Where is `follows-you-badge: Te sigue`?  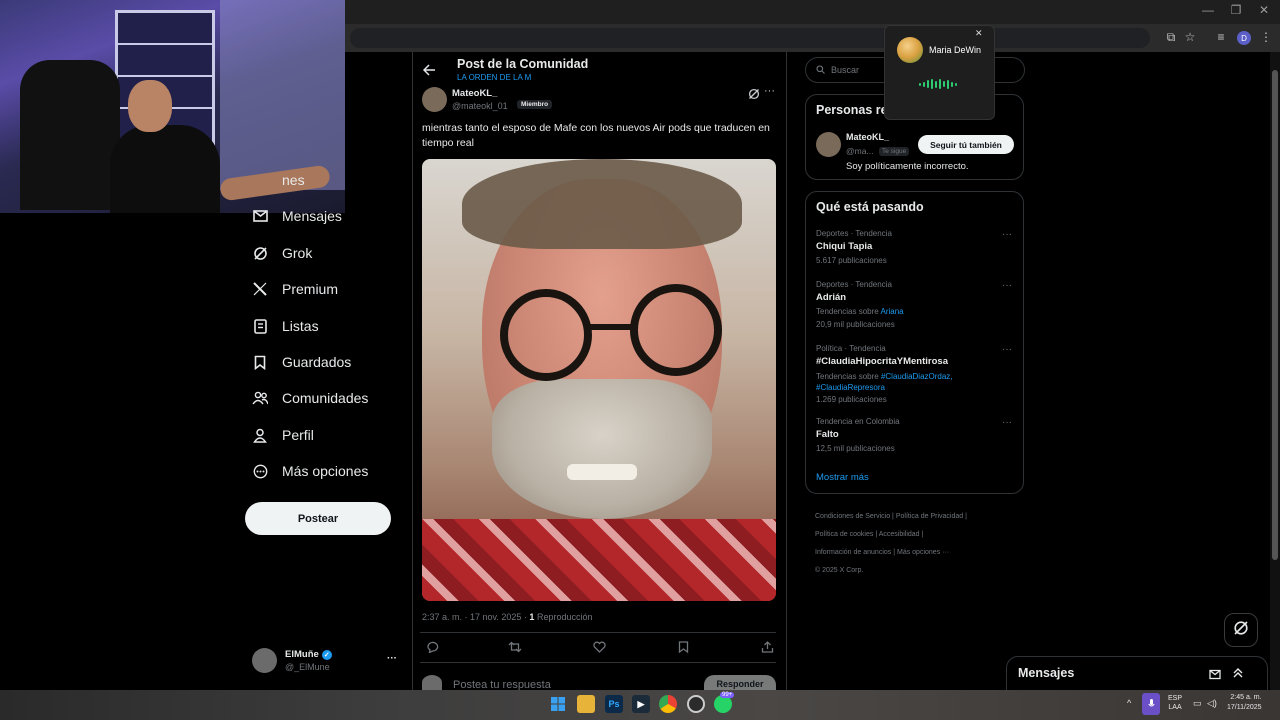
follows-you-badge: Te sigue is located at coordinates (894, 151).